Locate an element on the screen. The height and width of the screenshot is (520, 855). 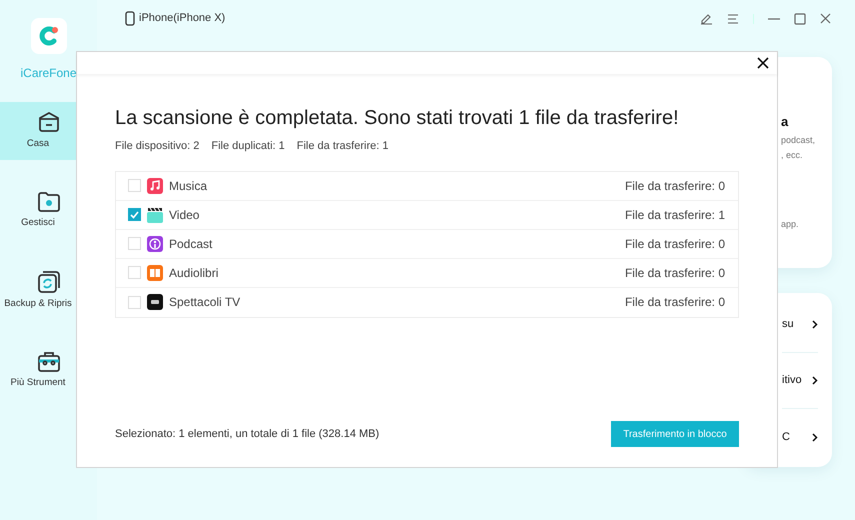
close-button is located at coordinates (763, 63).